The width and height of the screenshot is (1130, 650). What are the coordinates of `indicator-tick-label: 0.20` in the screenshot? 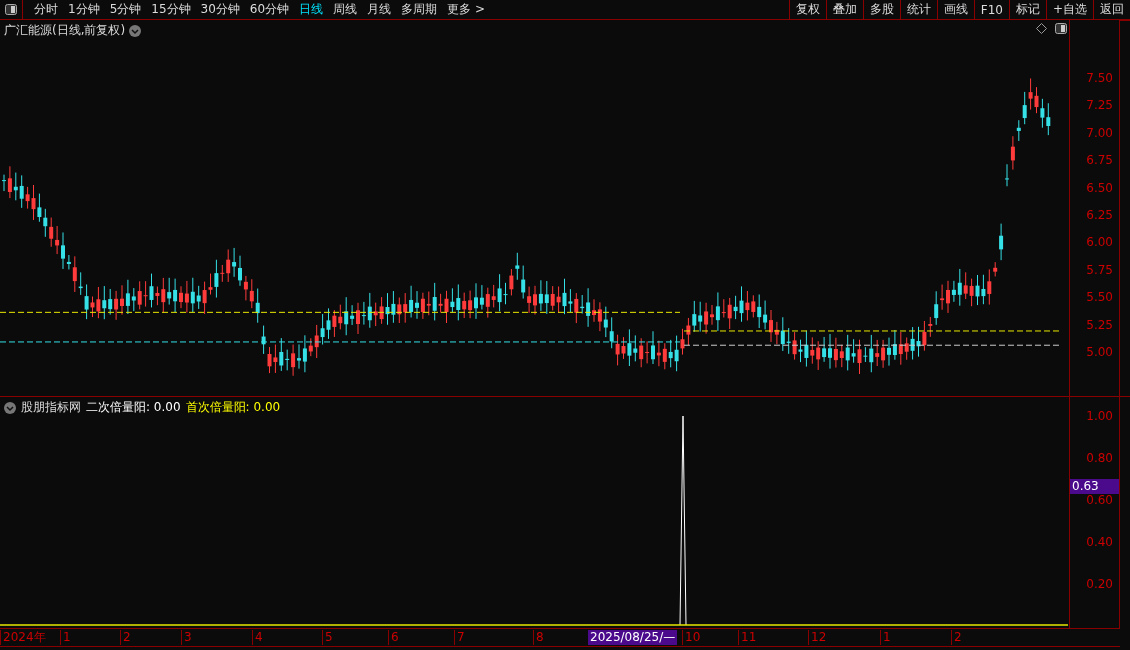 It's located at (1099, 584).